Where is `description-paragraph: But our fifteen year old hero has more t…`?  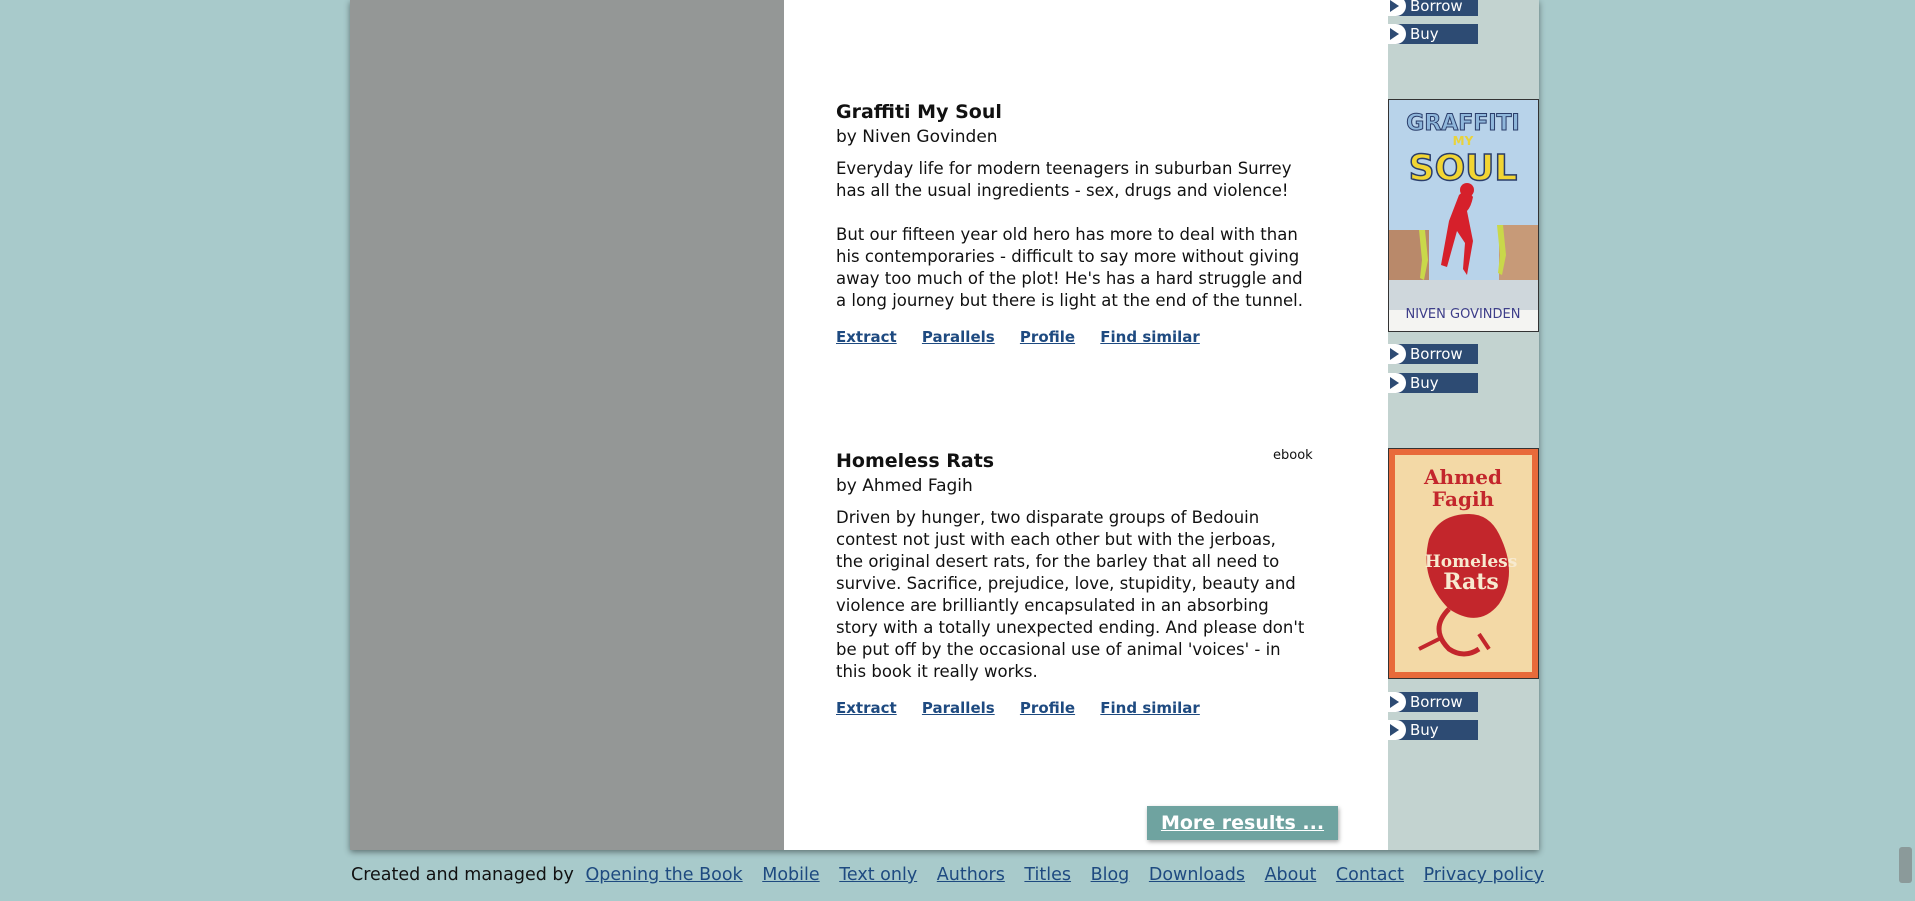 description-paragraph: But our fifteen year old hero has more t… is located at coordinates (1070, 267).